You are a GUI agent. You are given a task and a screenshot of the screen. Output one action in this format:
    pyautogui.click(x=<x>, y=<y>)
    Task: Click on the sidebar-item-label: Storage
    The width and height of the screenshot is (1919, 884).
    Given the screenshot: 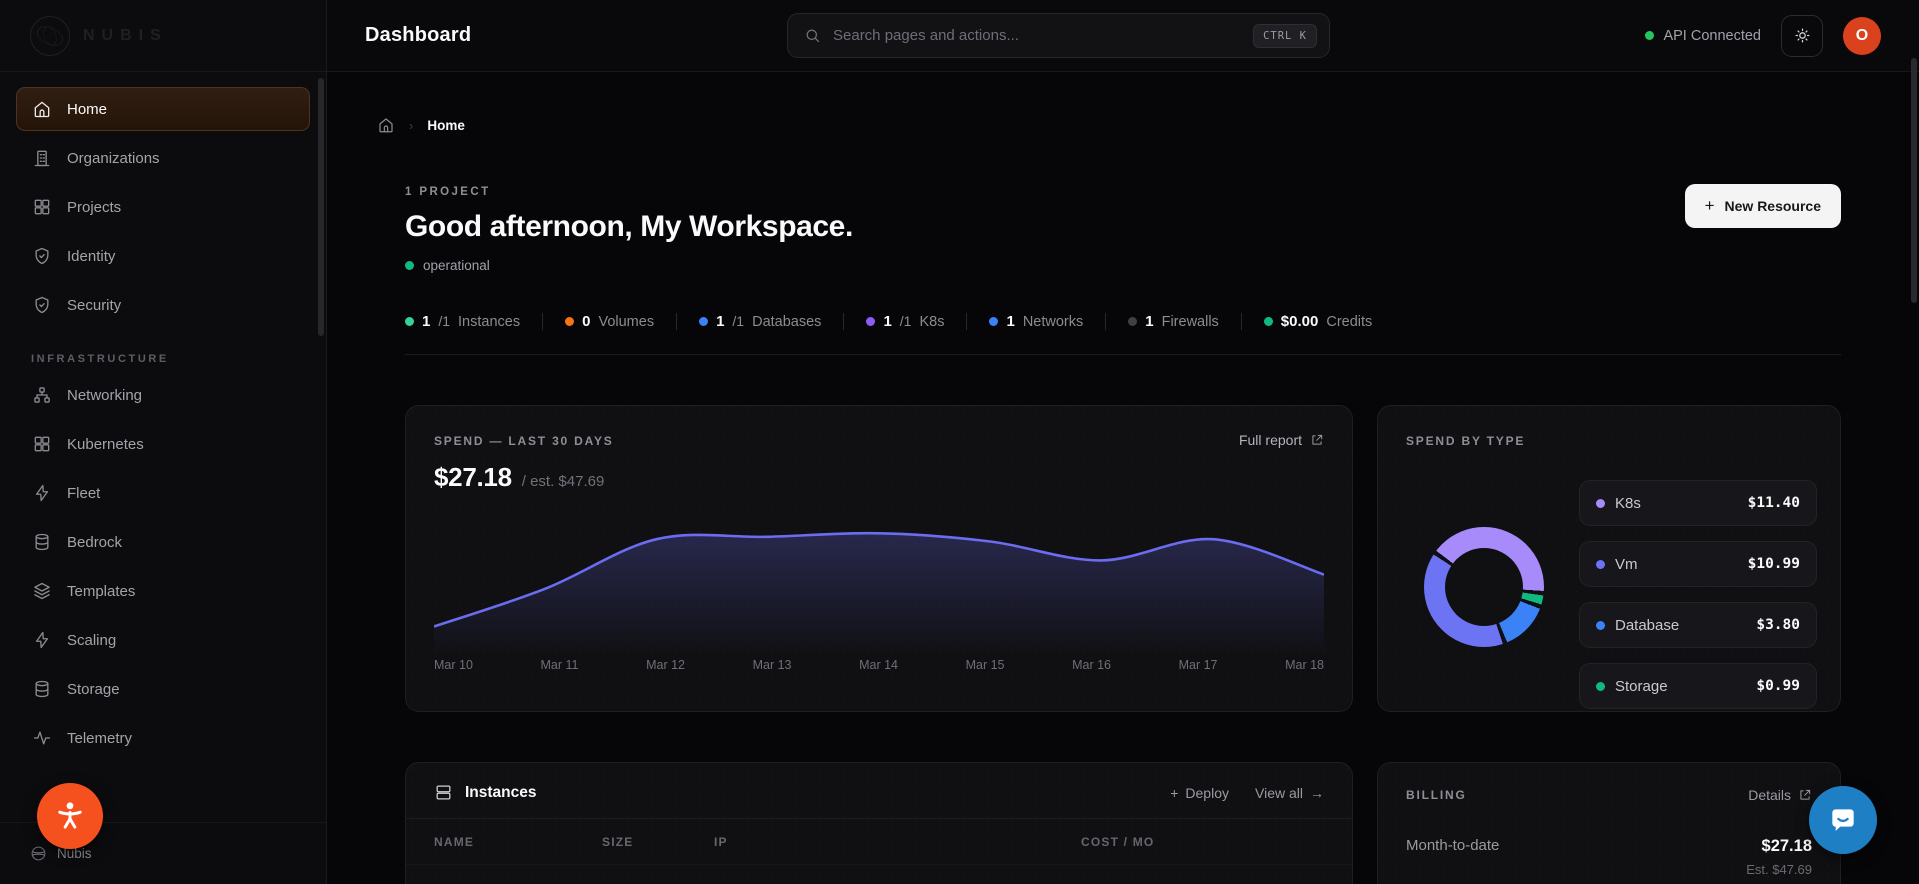 What is the action you would take?
    pyautogui.click(x=93, y=689)
    